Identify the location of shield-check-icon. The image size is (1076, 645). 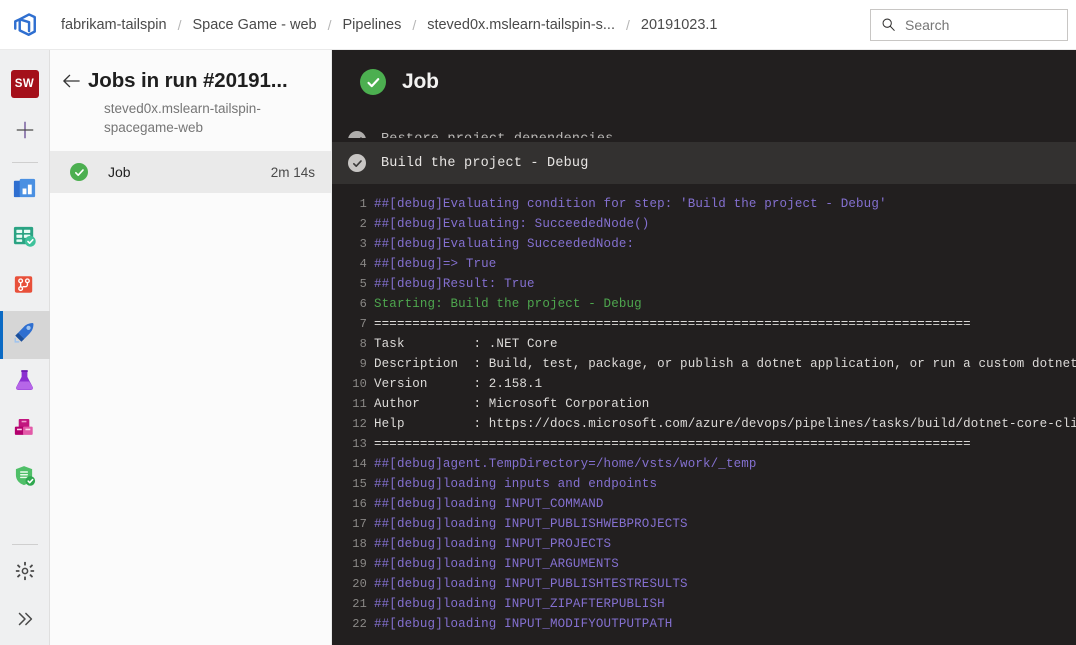
(24, 479).